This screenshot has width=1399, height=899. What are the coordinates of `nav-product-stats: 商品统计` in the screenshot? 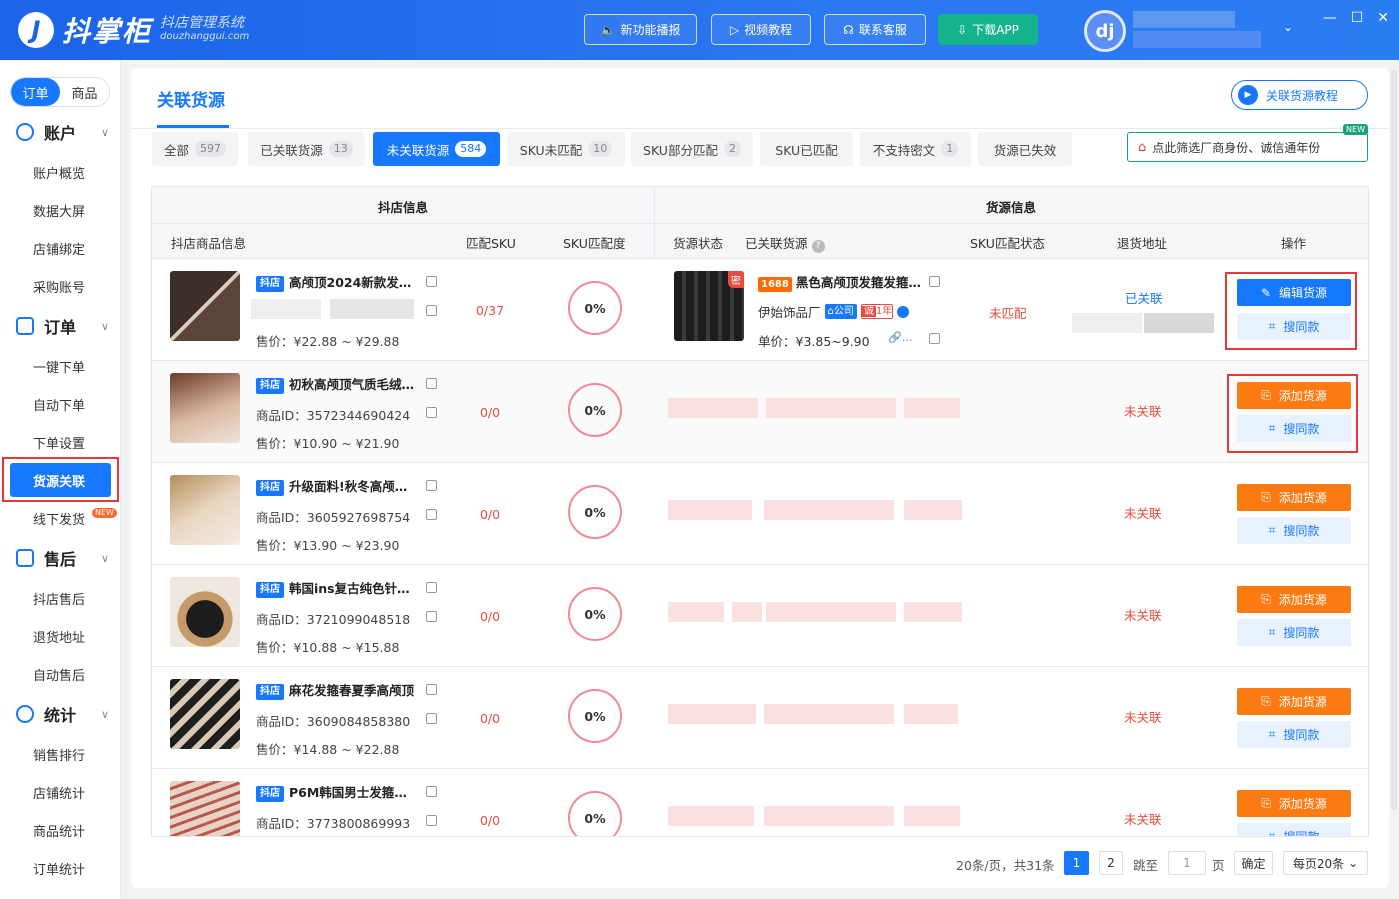 It's located at (60, 830).